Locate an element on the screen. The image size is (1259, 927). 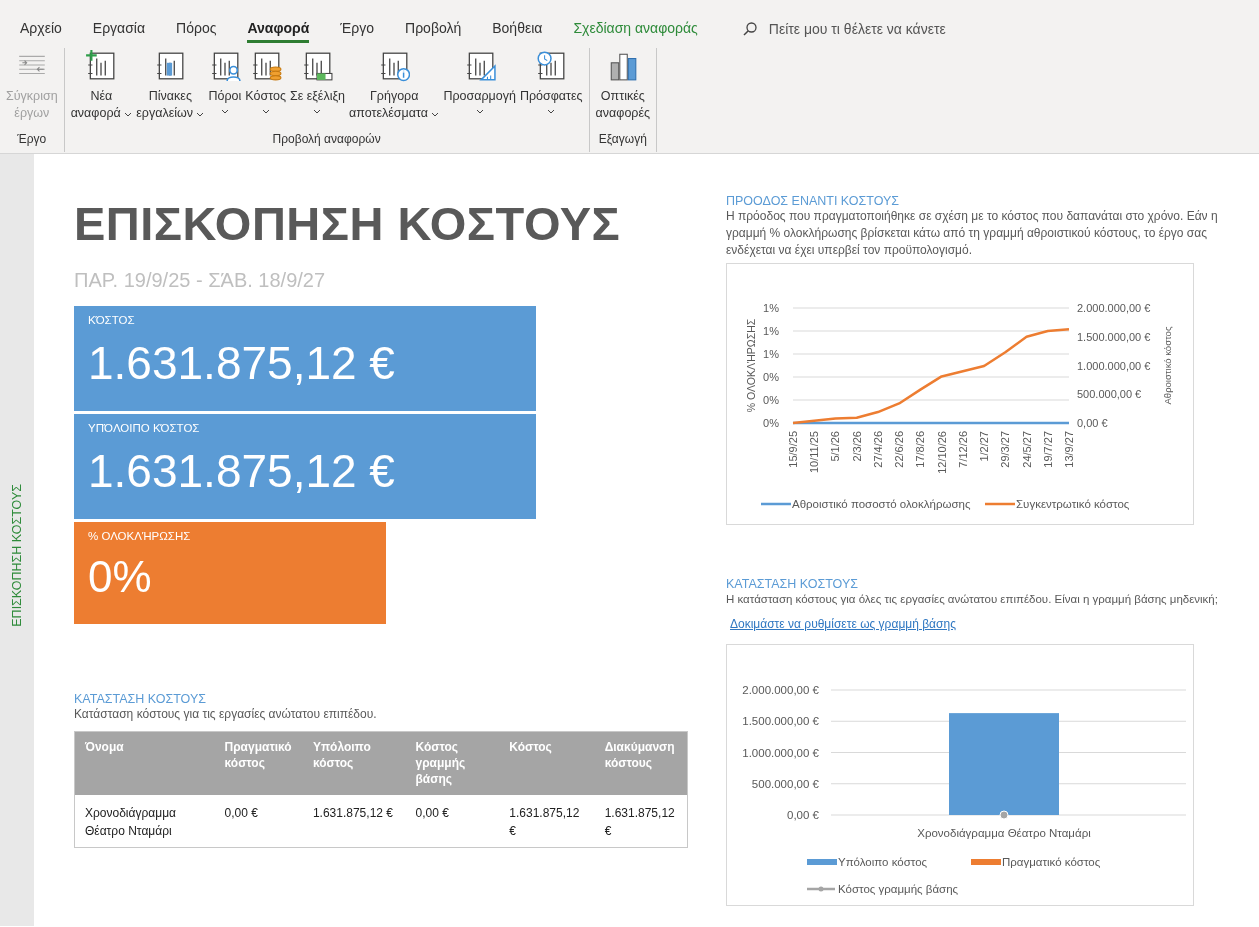
column-header: Πραγματικό κόστος is located at coordinates (258, 763).